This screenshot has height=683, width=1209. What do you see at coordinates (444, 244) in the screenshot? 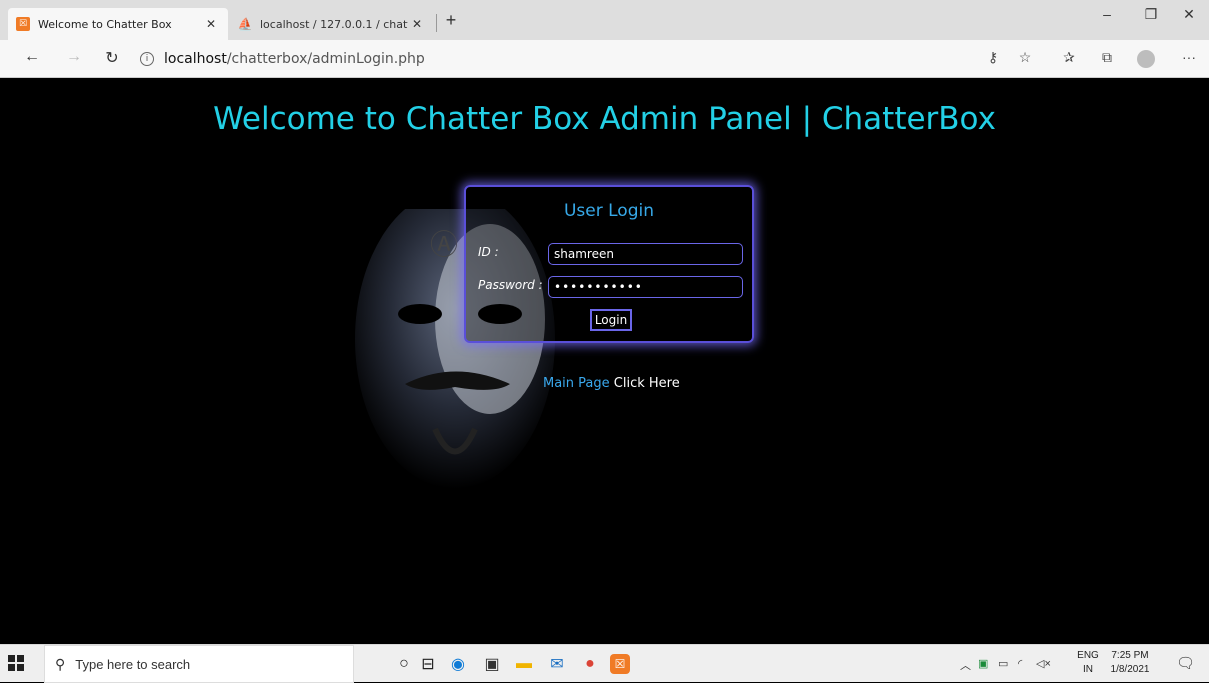
I see `svg-text: Ⓐ` at bounding box center [444, 244].